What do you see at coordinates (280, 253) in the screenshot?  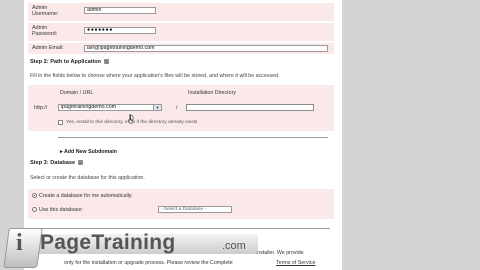 I see `footer-text-1: installer. We provide` at bounding box center [280, 253].